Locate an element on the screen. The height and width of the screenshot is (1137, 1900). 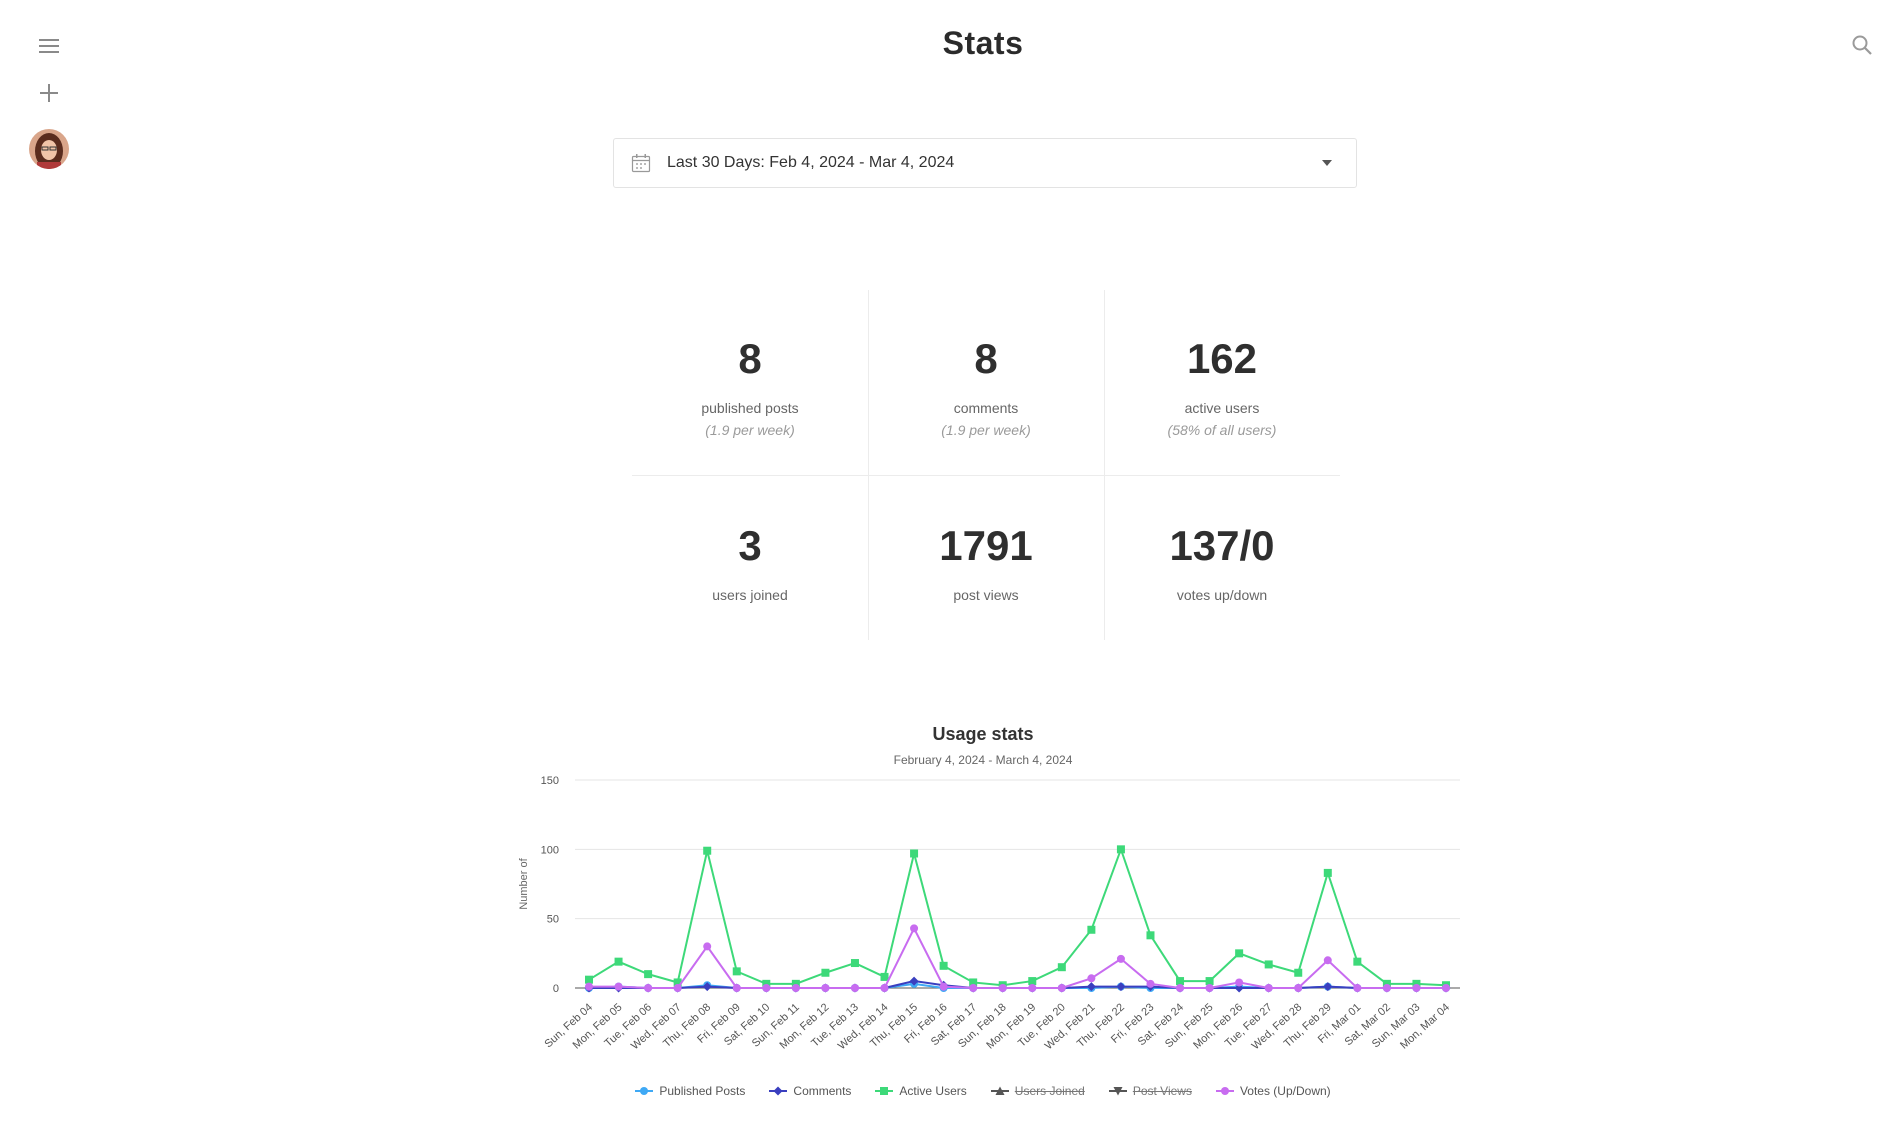
chart-title: Usage stats is located at coordinates (983, 734).